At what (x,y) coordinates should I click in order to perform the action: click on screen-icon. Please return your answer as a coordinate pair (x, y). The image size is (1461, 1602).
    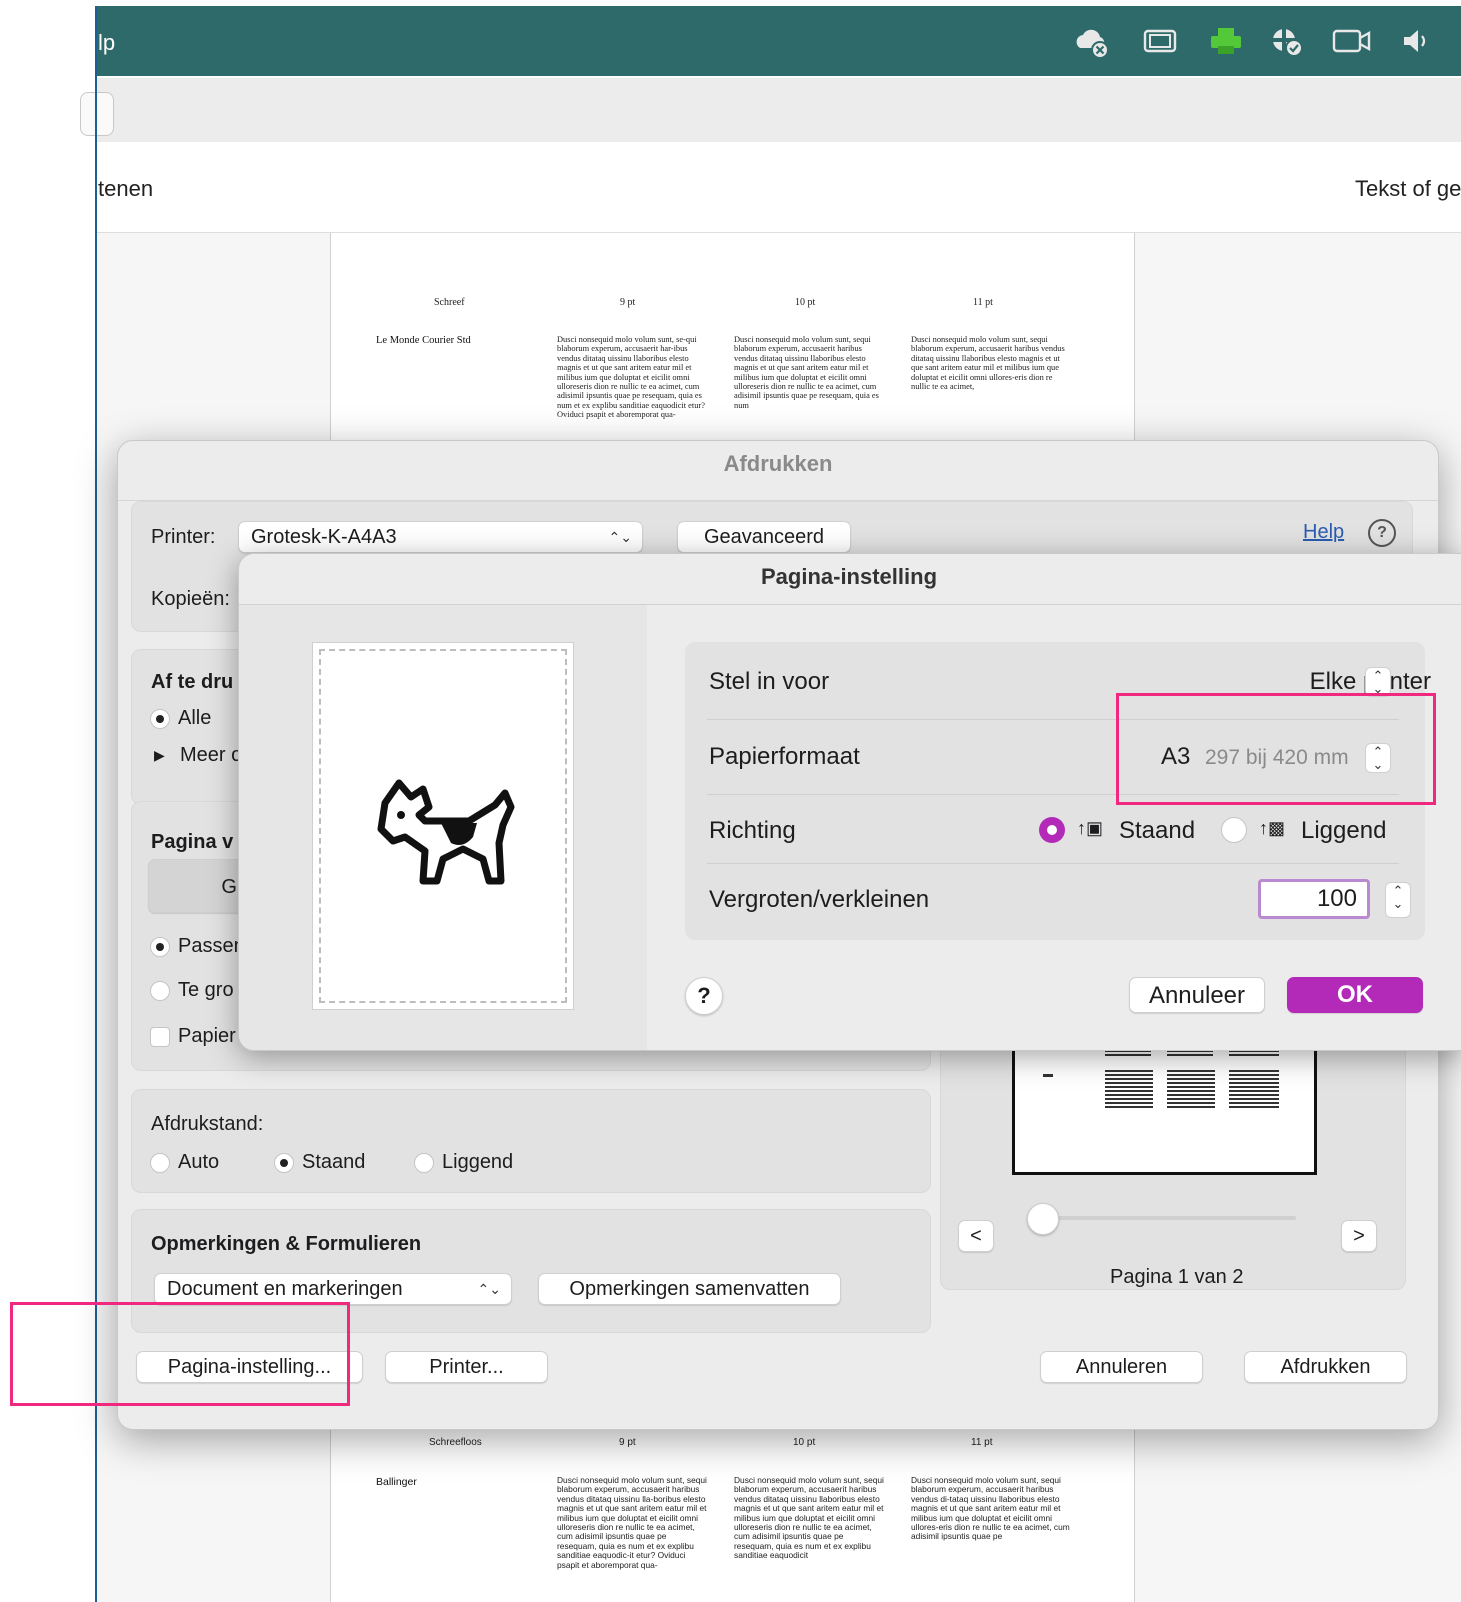
    Looking at the image, I should click on (1159, 41).